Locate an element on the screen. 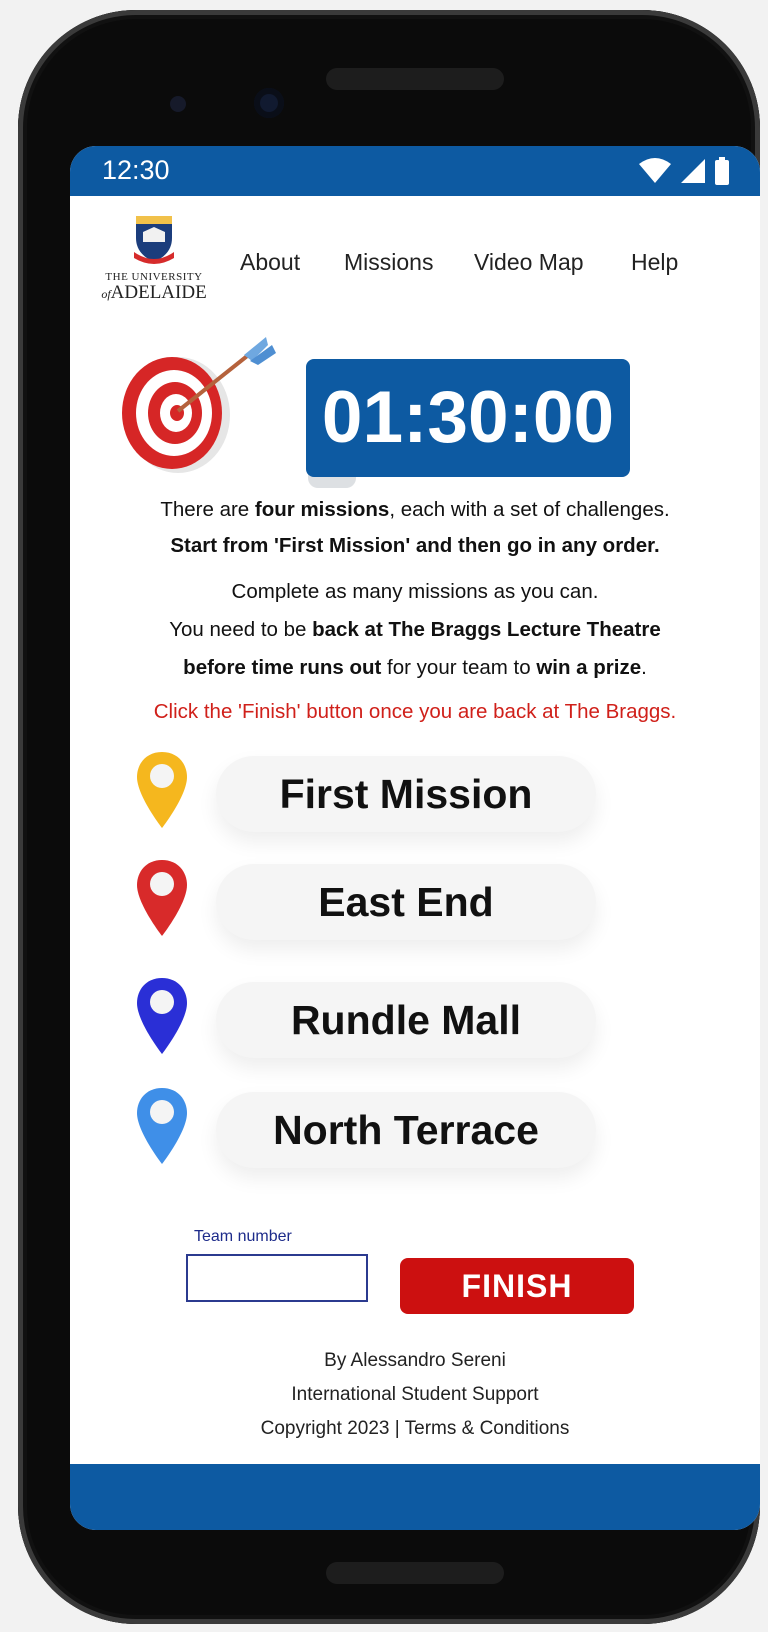 The height and width of the screenshot is (1632, 768). crest-icon is located at coordinates (154, 240).